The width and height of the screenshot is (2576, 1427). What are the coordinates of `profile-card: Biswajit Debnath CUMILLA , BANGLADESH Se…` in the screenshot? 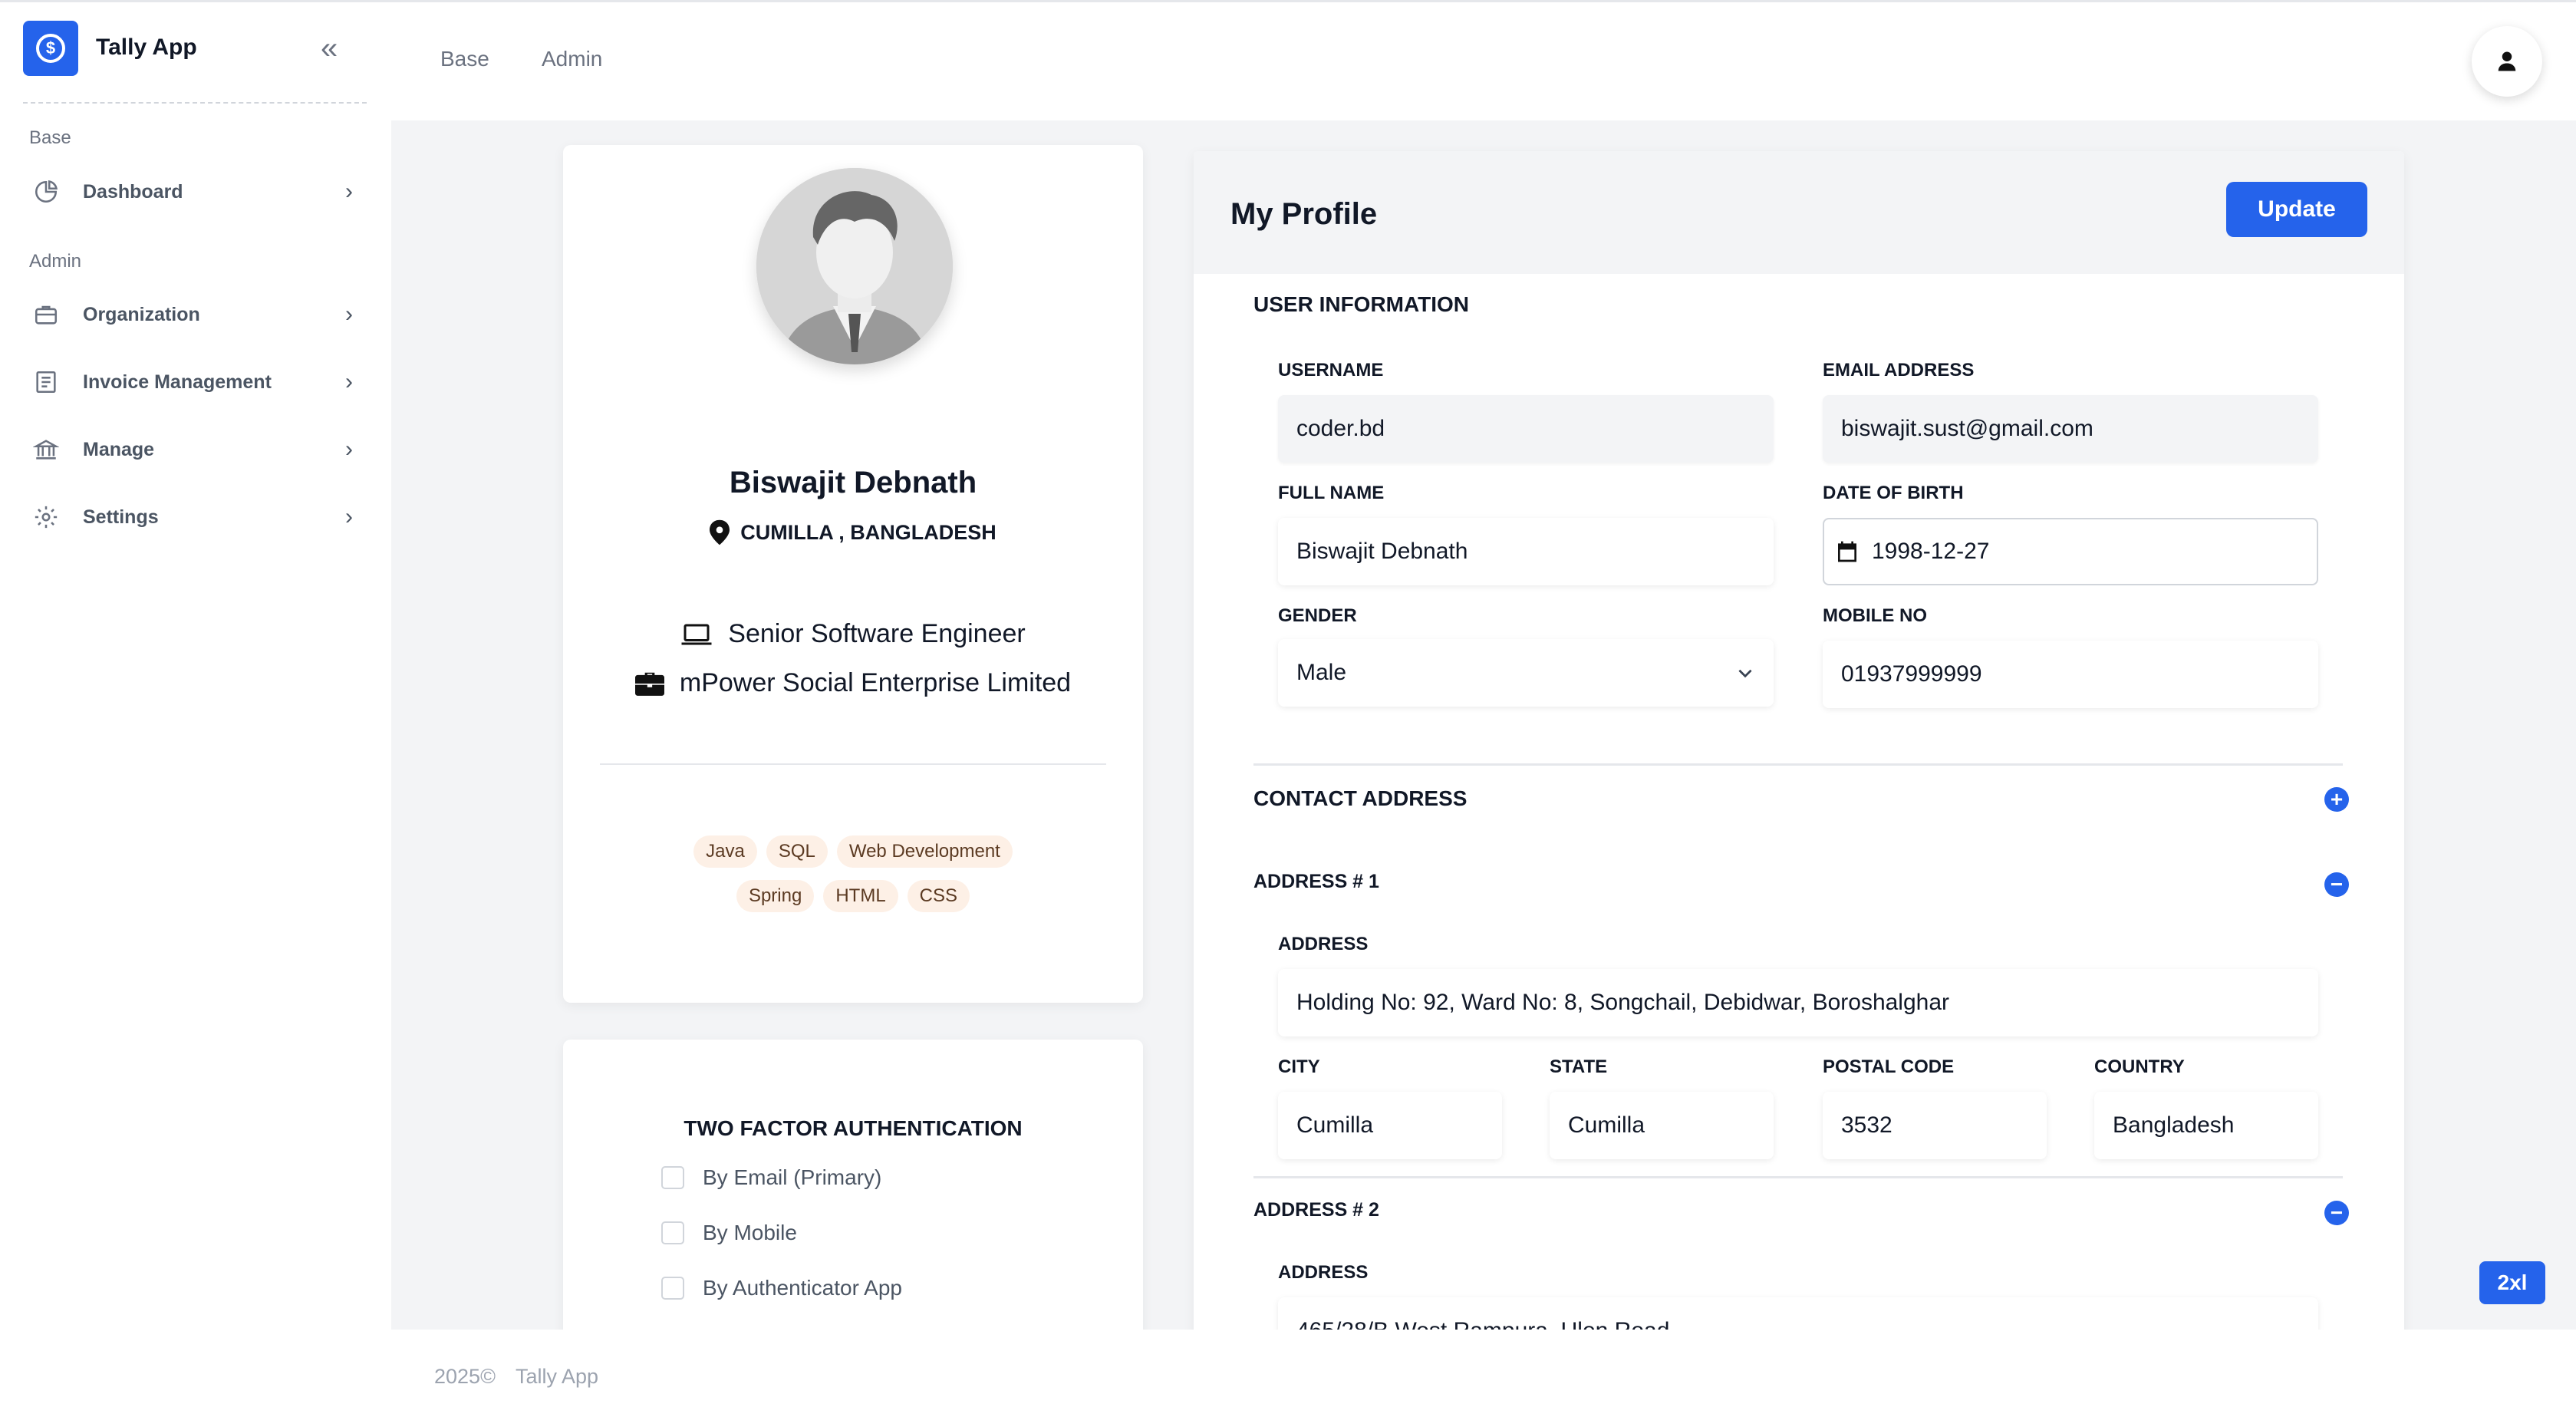 It's located at (853, 574).